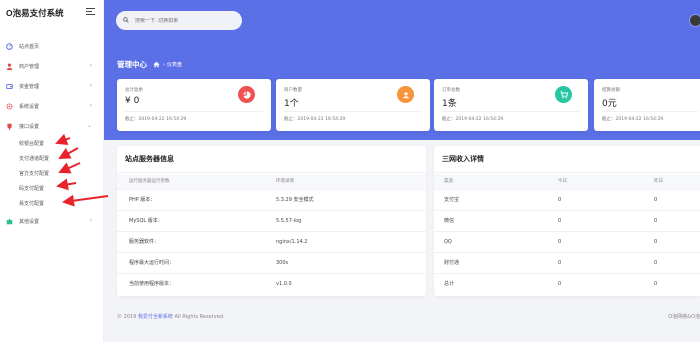 Image resolution: width=700 pixels, height=342 pixels. Describe the element at coordinates (293, 90) in the screenshot. I see `card-label: 商户数量` at that location.